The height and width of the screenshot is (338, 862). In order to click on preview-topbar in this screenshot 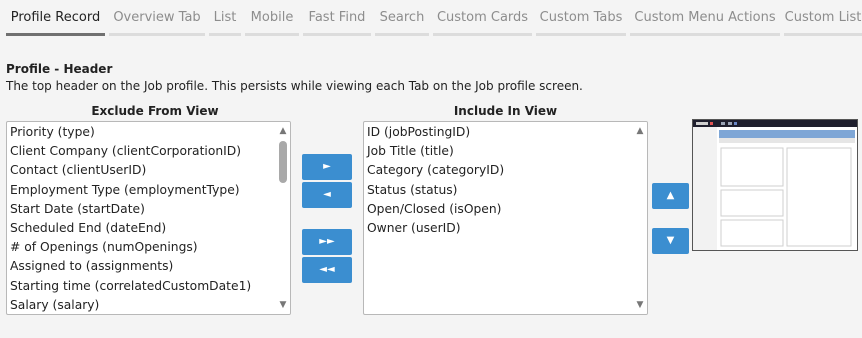, I will do `click(775, 123)`.